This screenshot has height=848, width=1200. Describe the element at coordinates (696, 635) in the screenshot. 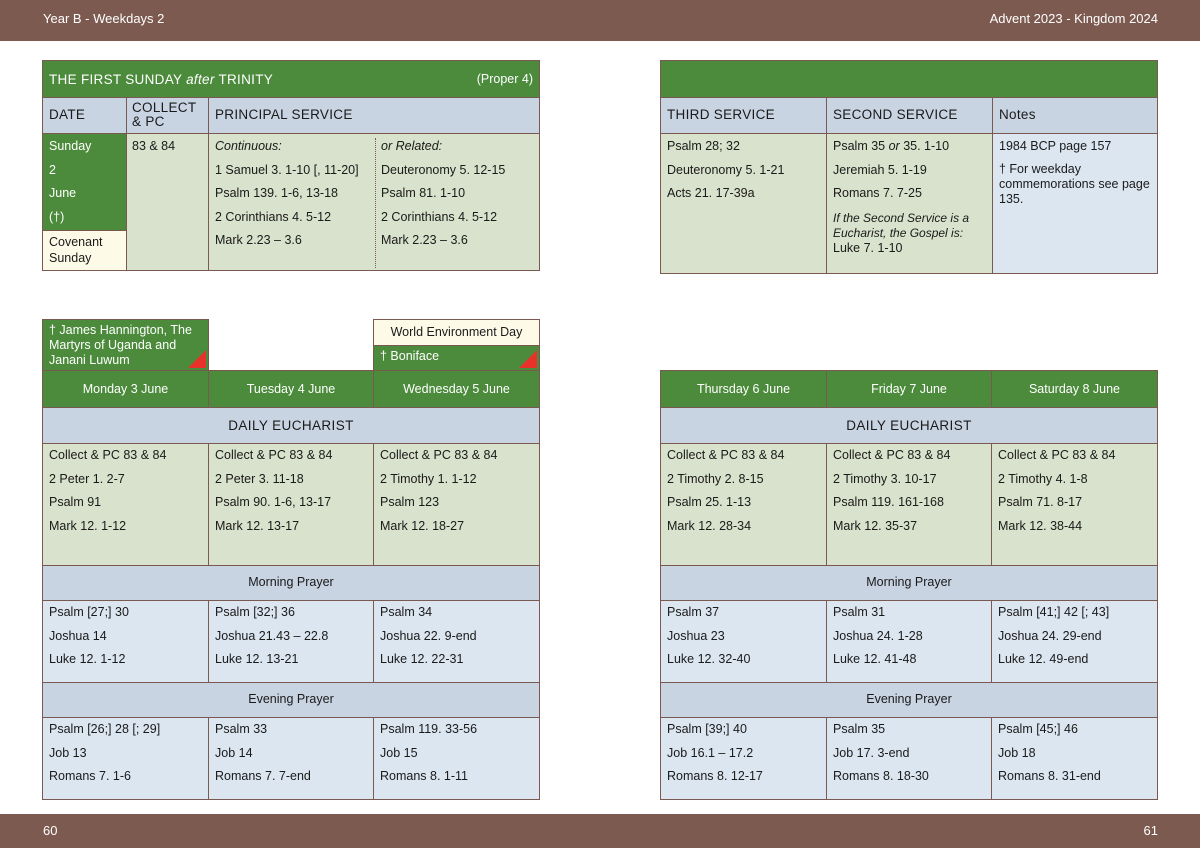

I see `reading: Joshua 23` at that location.